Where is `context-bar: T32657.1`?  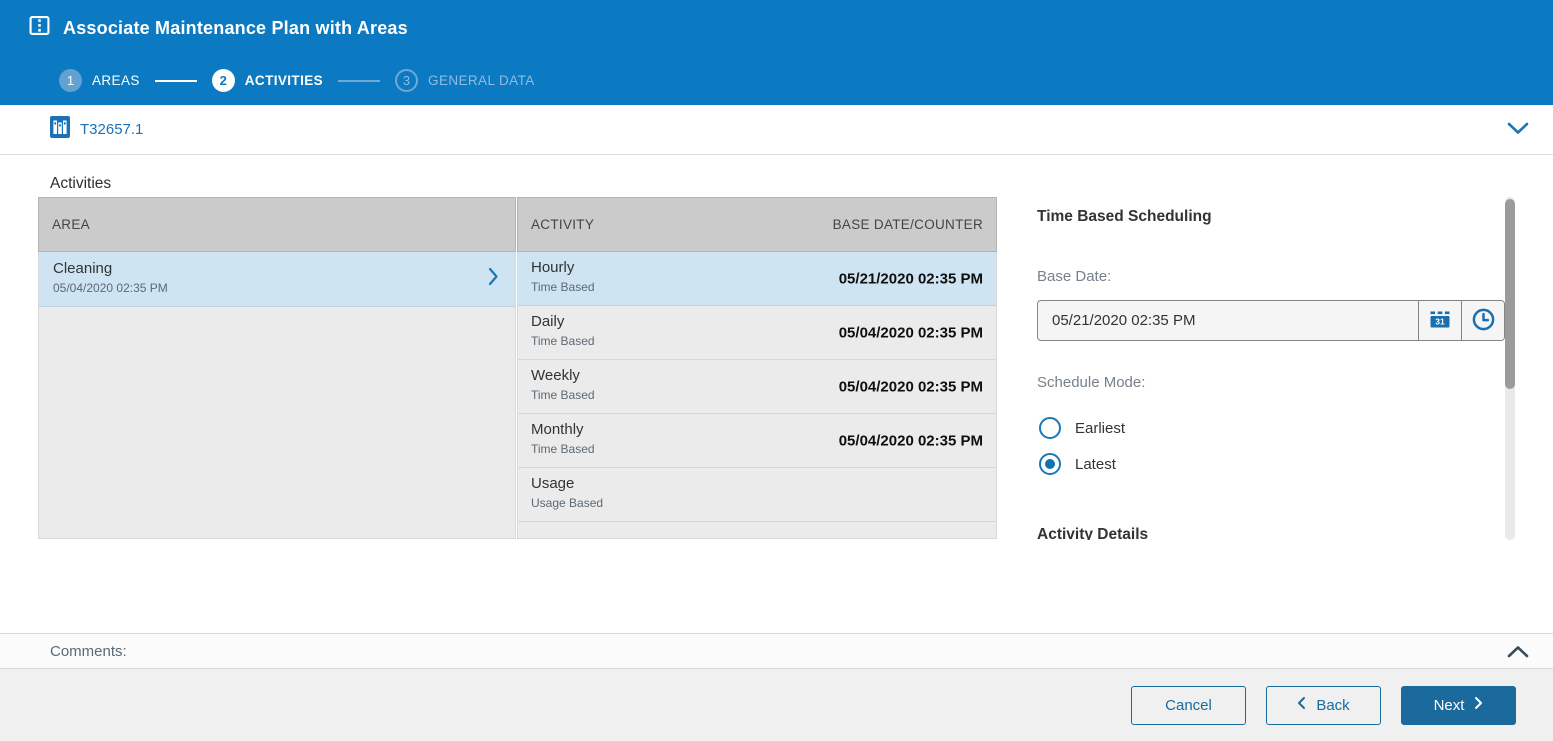
context-bar: T32657.1 is located at coordinates (776, 130).